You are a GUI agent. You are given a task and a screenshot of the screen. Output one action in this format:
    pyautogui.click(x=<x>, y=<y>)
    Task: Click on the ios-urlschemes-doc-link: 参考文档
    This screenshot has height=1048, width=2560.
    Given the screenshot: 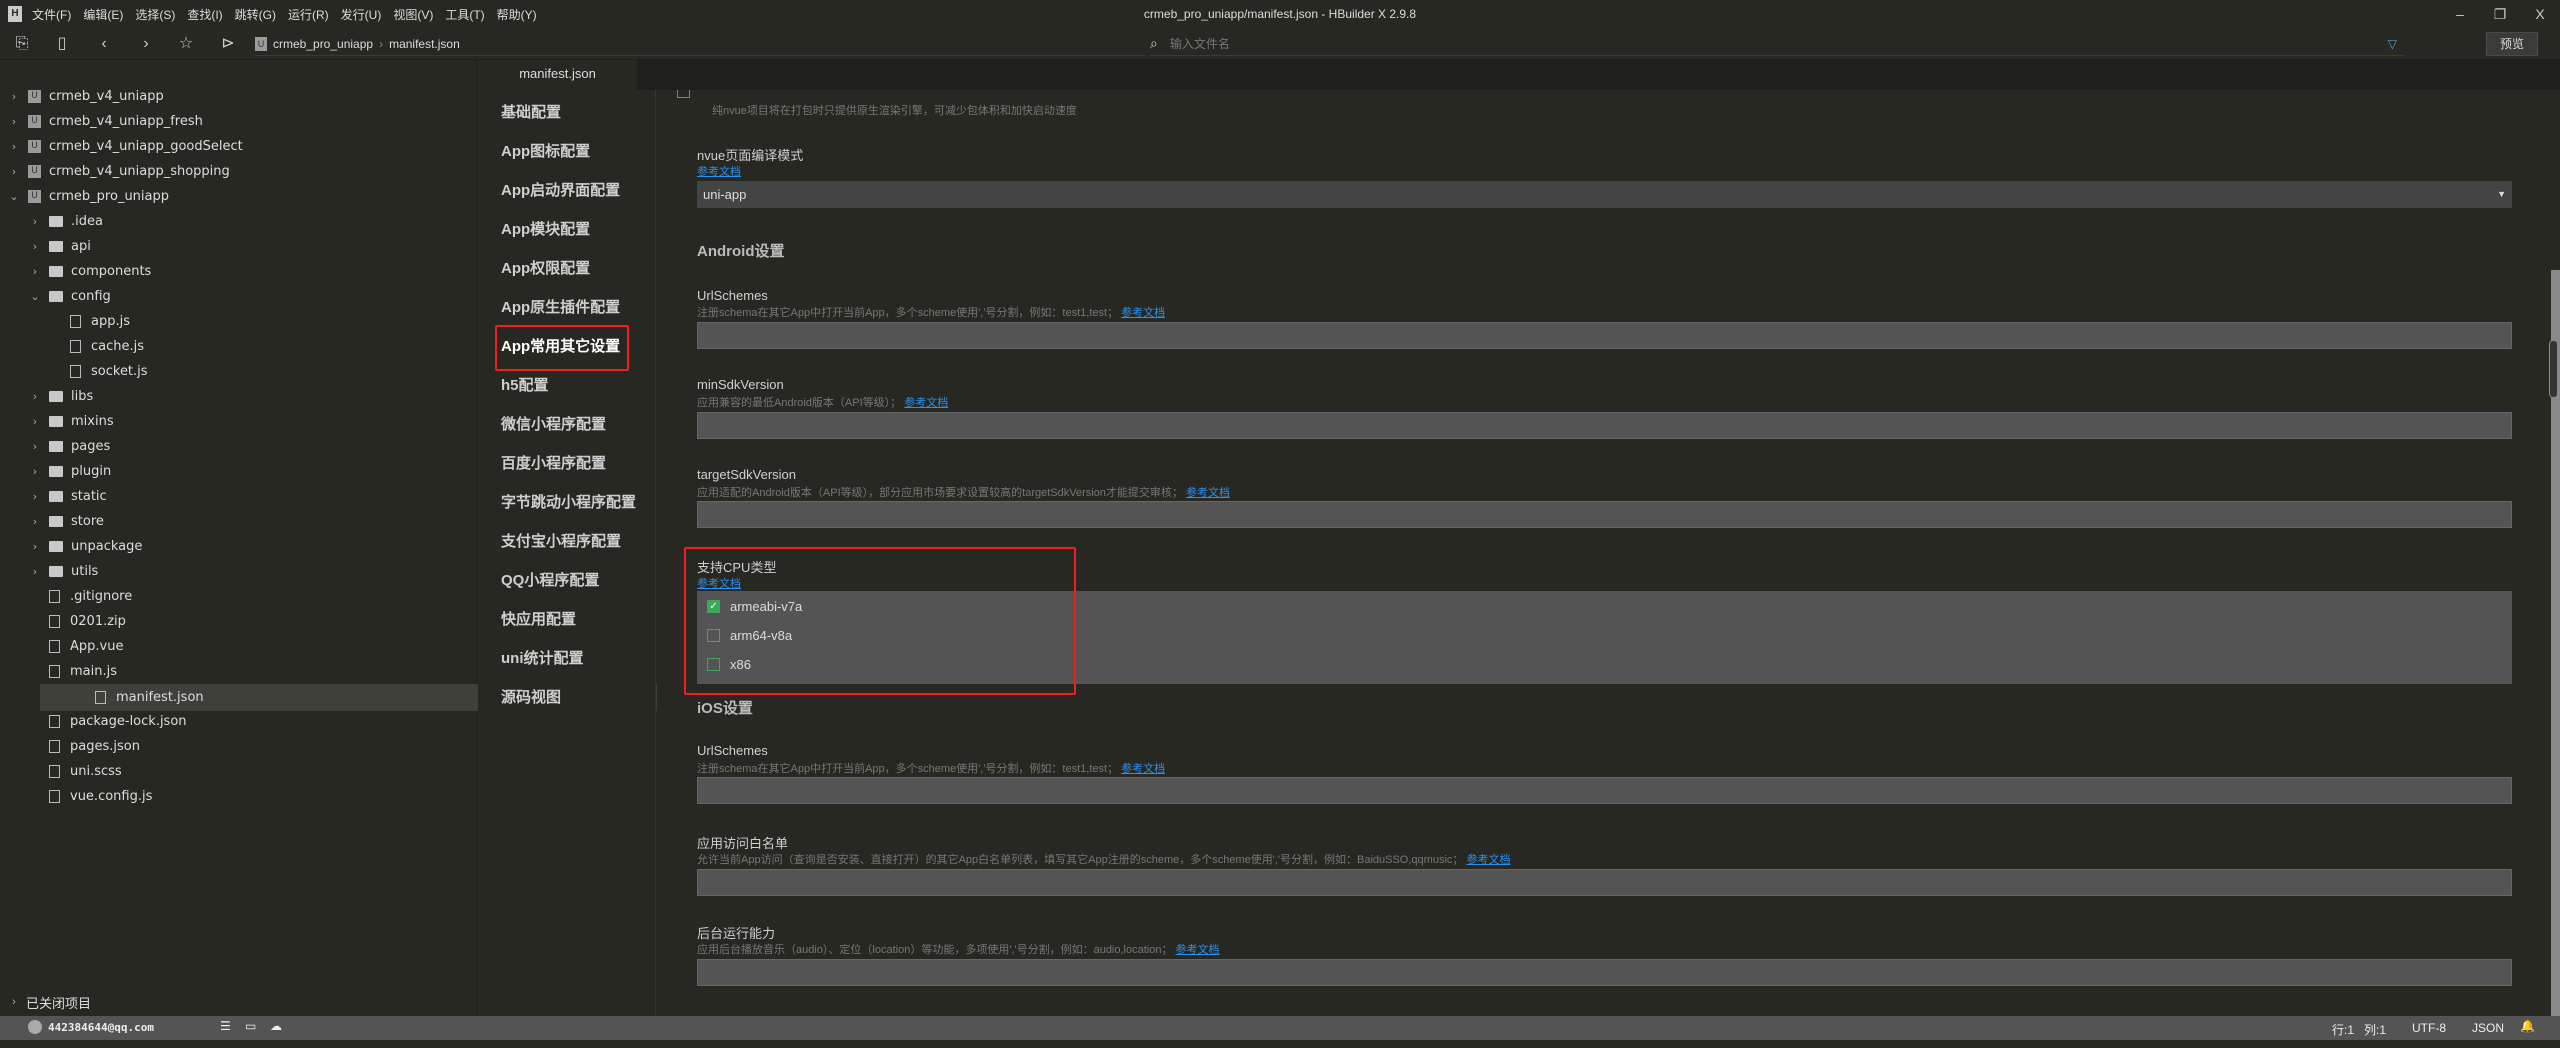 What is the action you would take?
    pyautogui.click(x=1143, y=769)
    